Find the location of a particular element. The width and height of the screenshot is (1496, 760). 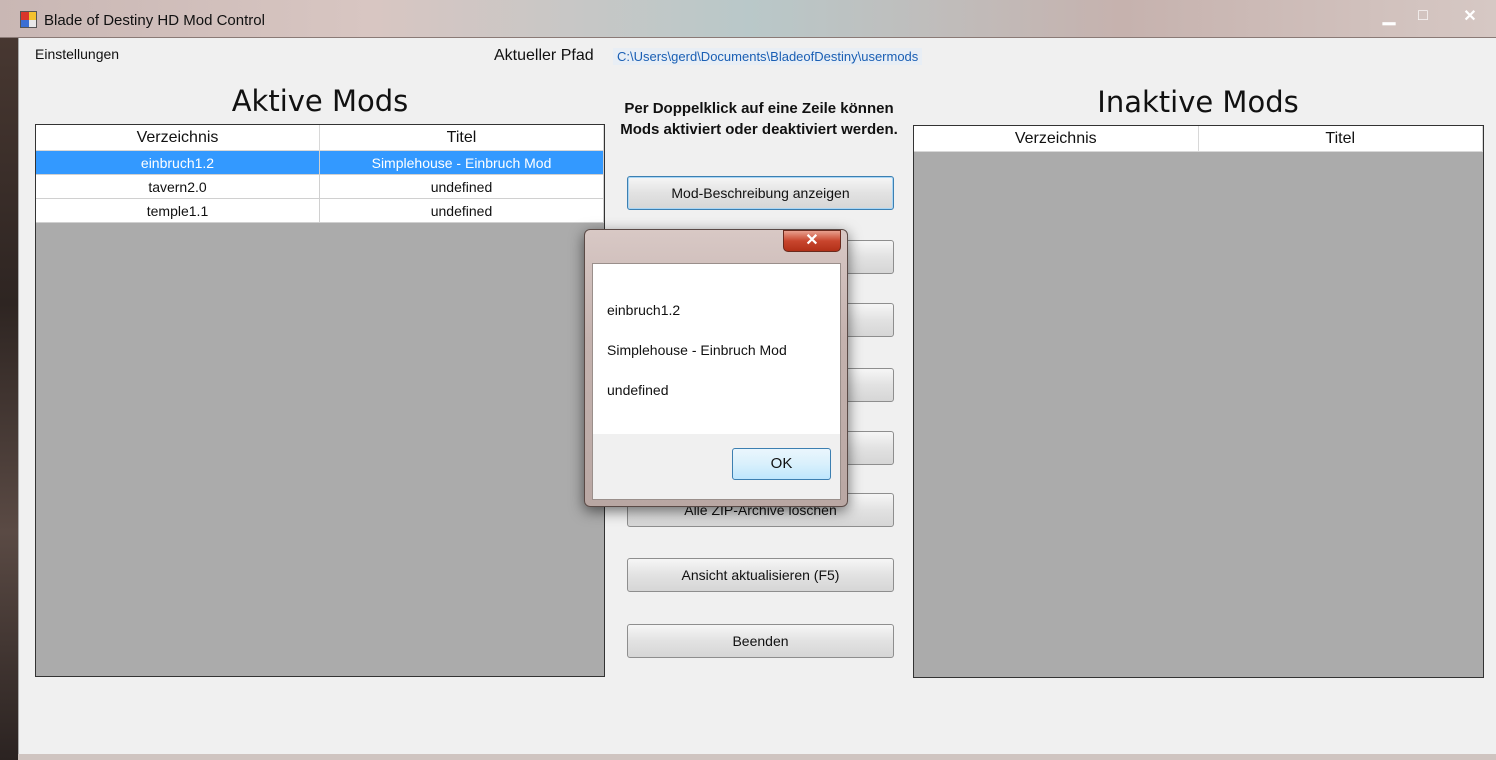

ok-button: OK is located at coordinates (781, 464).